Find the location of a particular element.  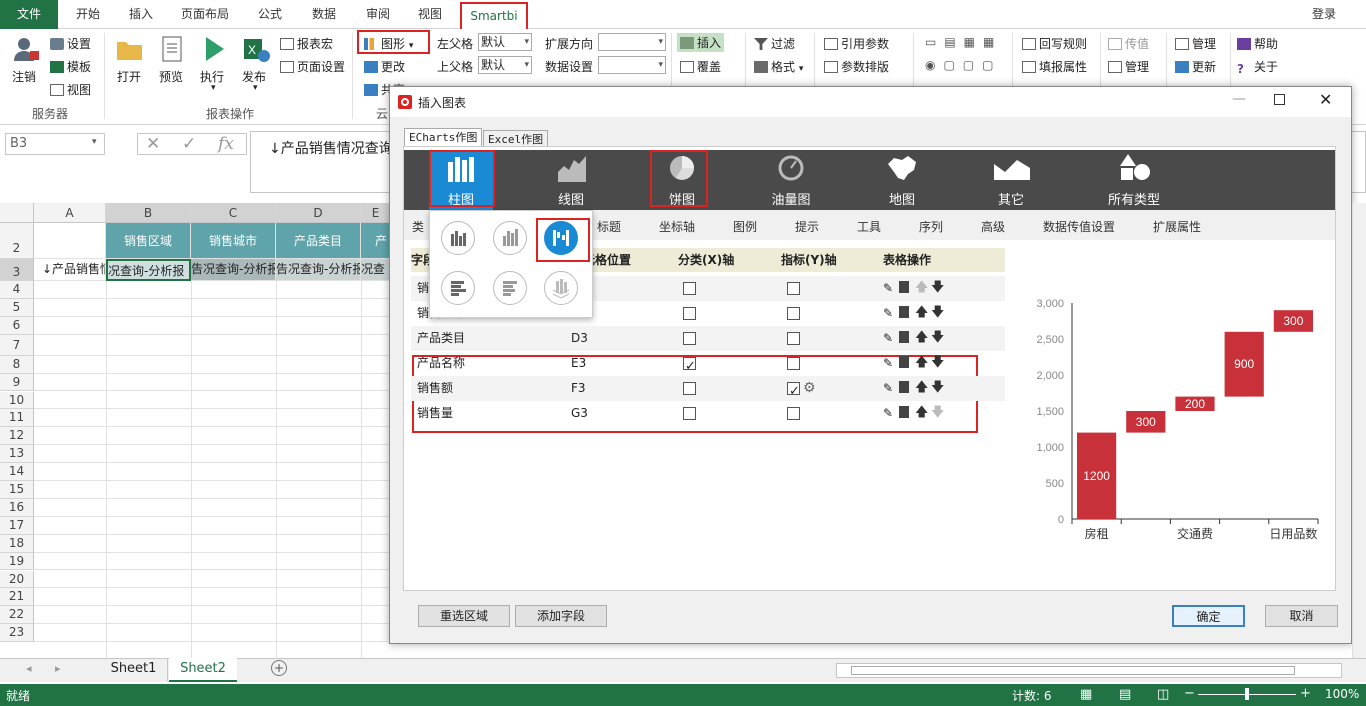

update-button: 更新 is located at coordinates (1195, 66).